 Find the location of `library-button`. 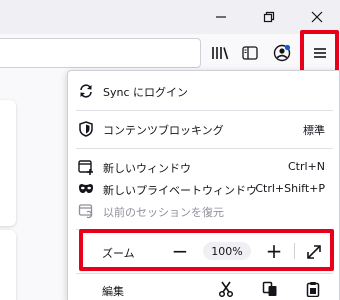

library-button is located at coordinates (220, 53).